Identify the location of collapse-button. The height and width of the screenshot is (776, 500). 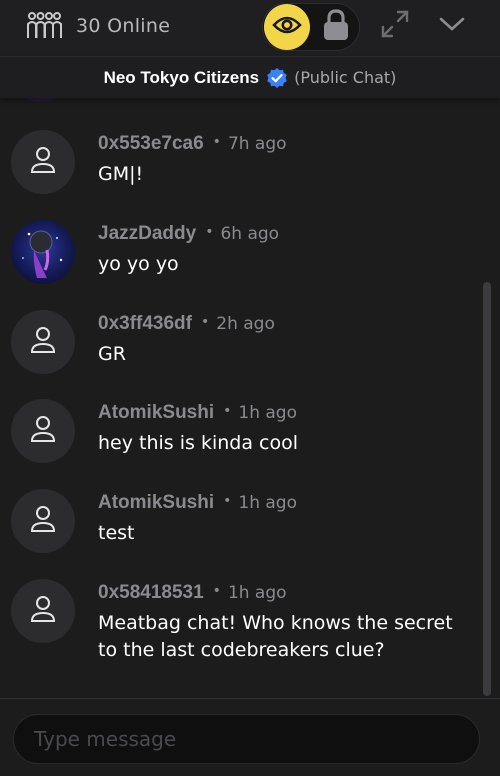
(452, 26).